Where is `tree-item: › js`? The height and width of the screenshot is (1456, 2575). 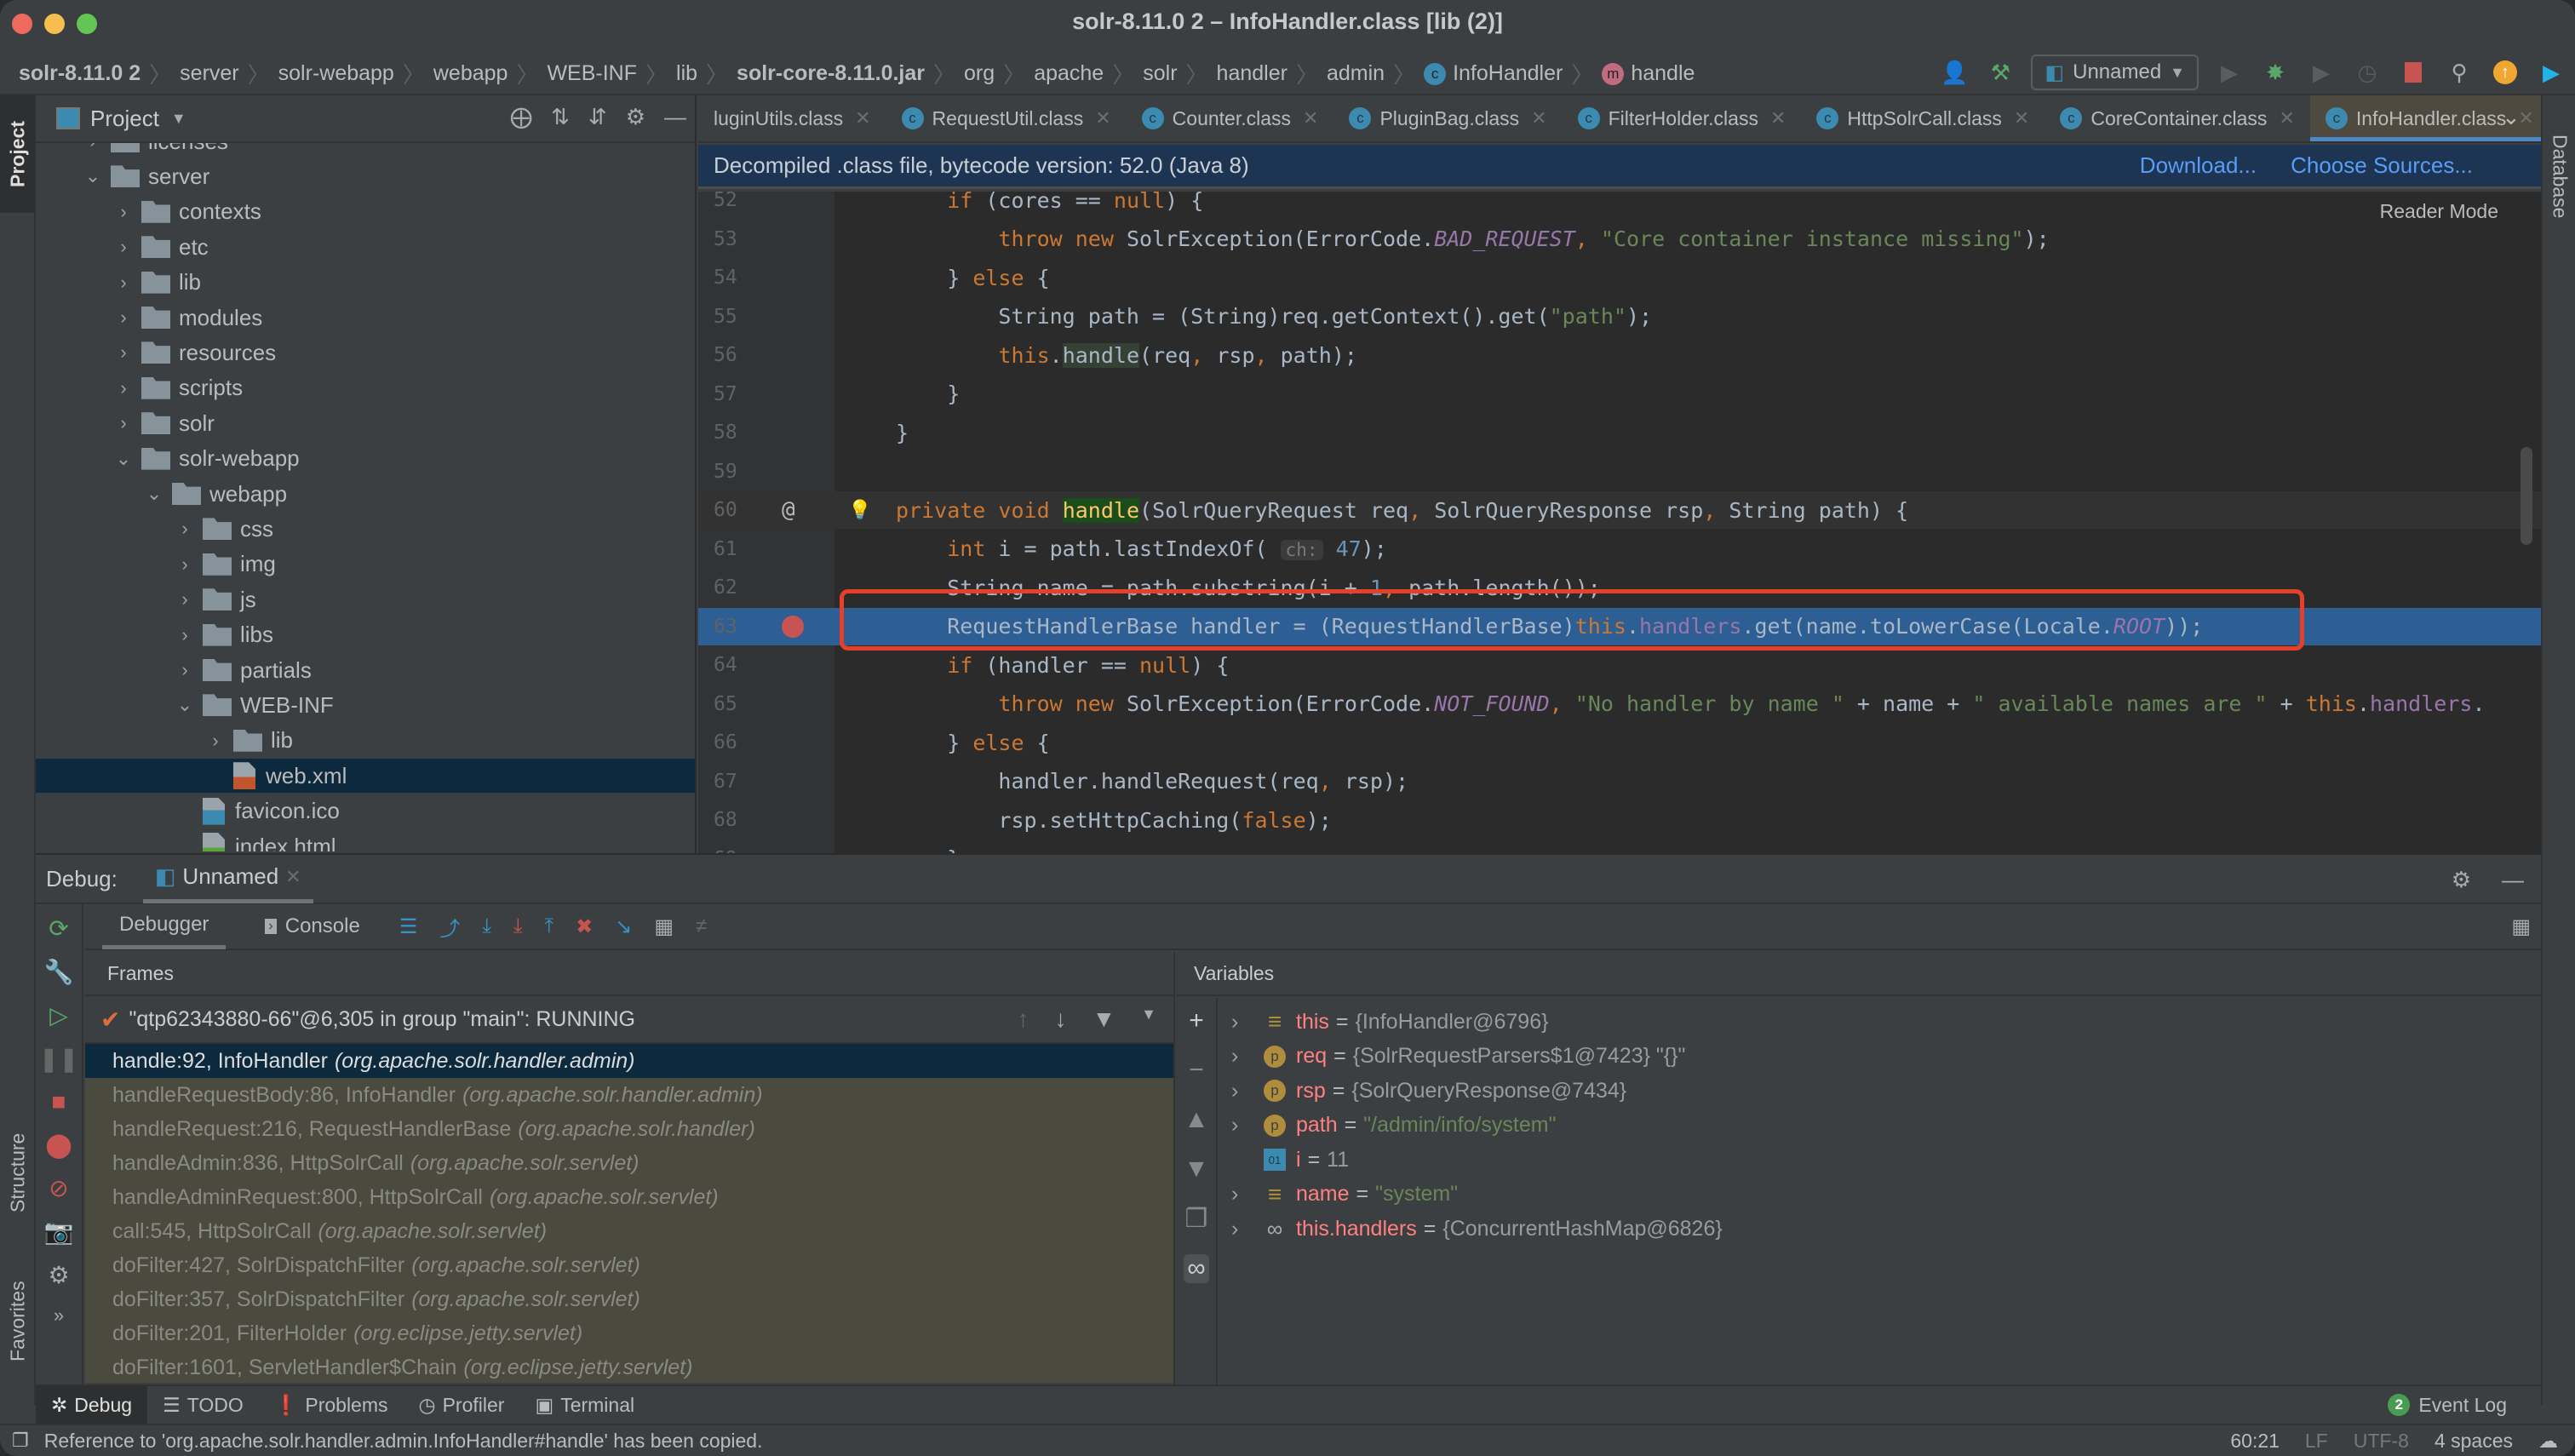 tree-item: › js is located at coordinates (365, 599).